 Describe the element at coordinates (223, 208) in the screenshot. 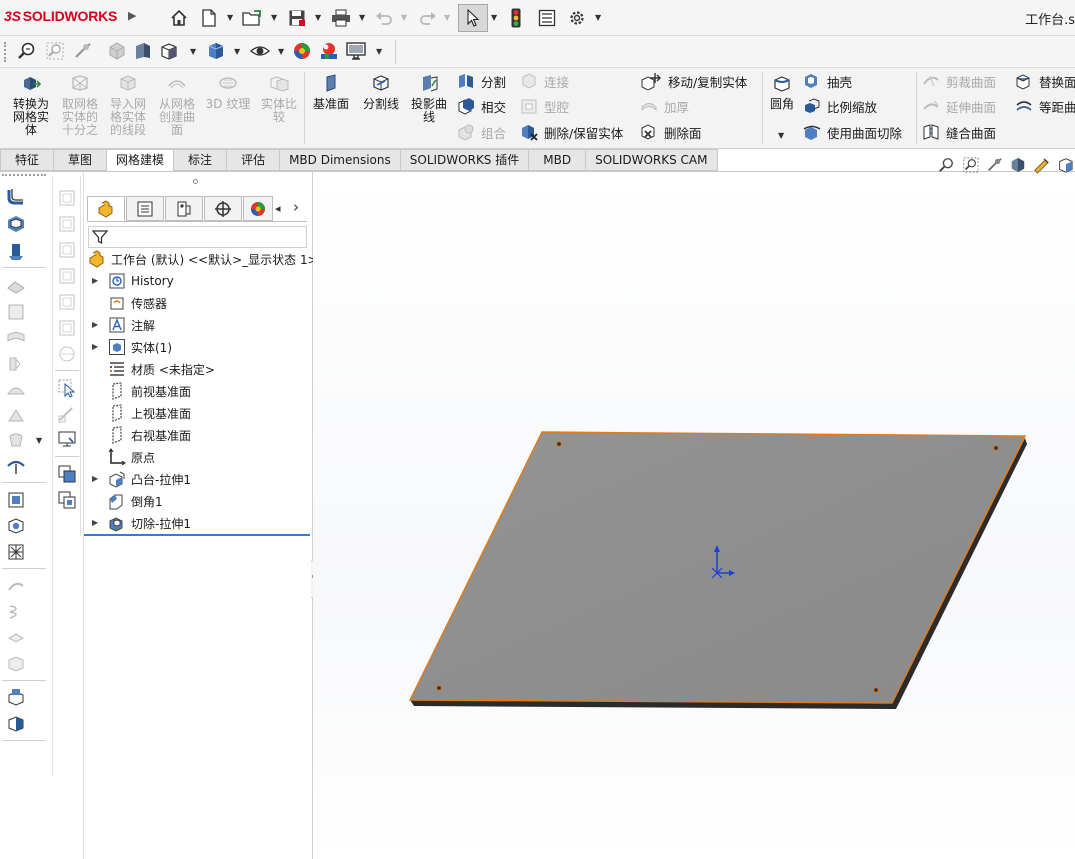

I see `dimxpert-manager-tab` at that location.